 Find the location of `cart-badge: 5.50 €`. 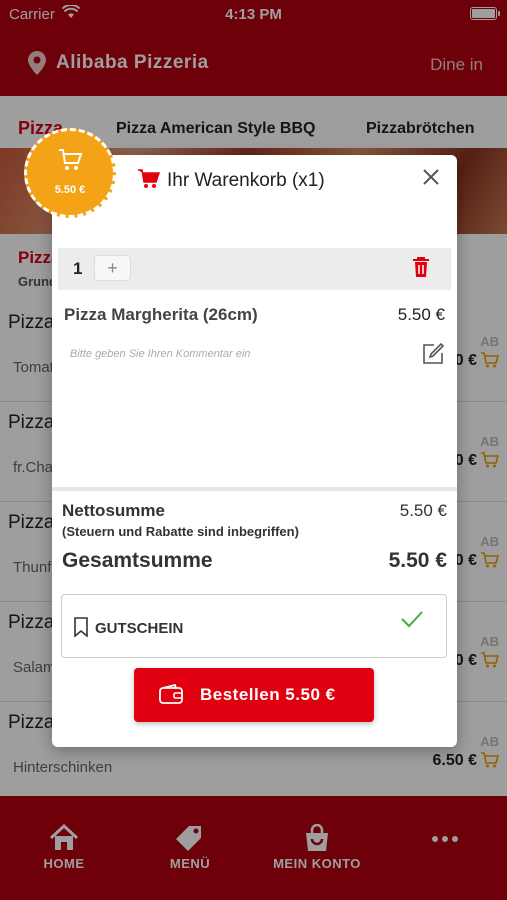

cart-badge: 5.50 € is located at coordinates (70, 173).